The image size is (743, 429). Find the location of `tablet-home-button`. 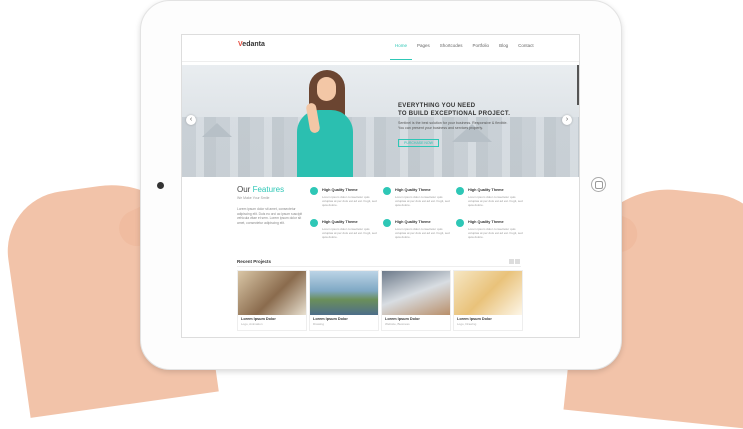

tablet-home-button is located at coordinates (598, 184).